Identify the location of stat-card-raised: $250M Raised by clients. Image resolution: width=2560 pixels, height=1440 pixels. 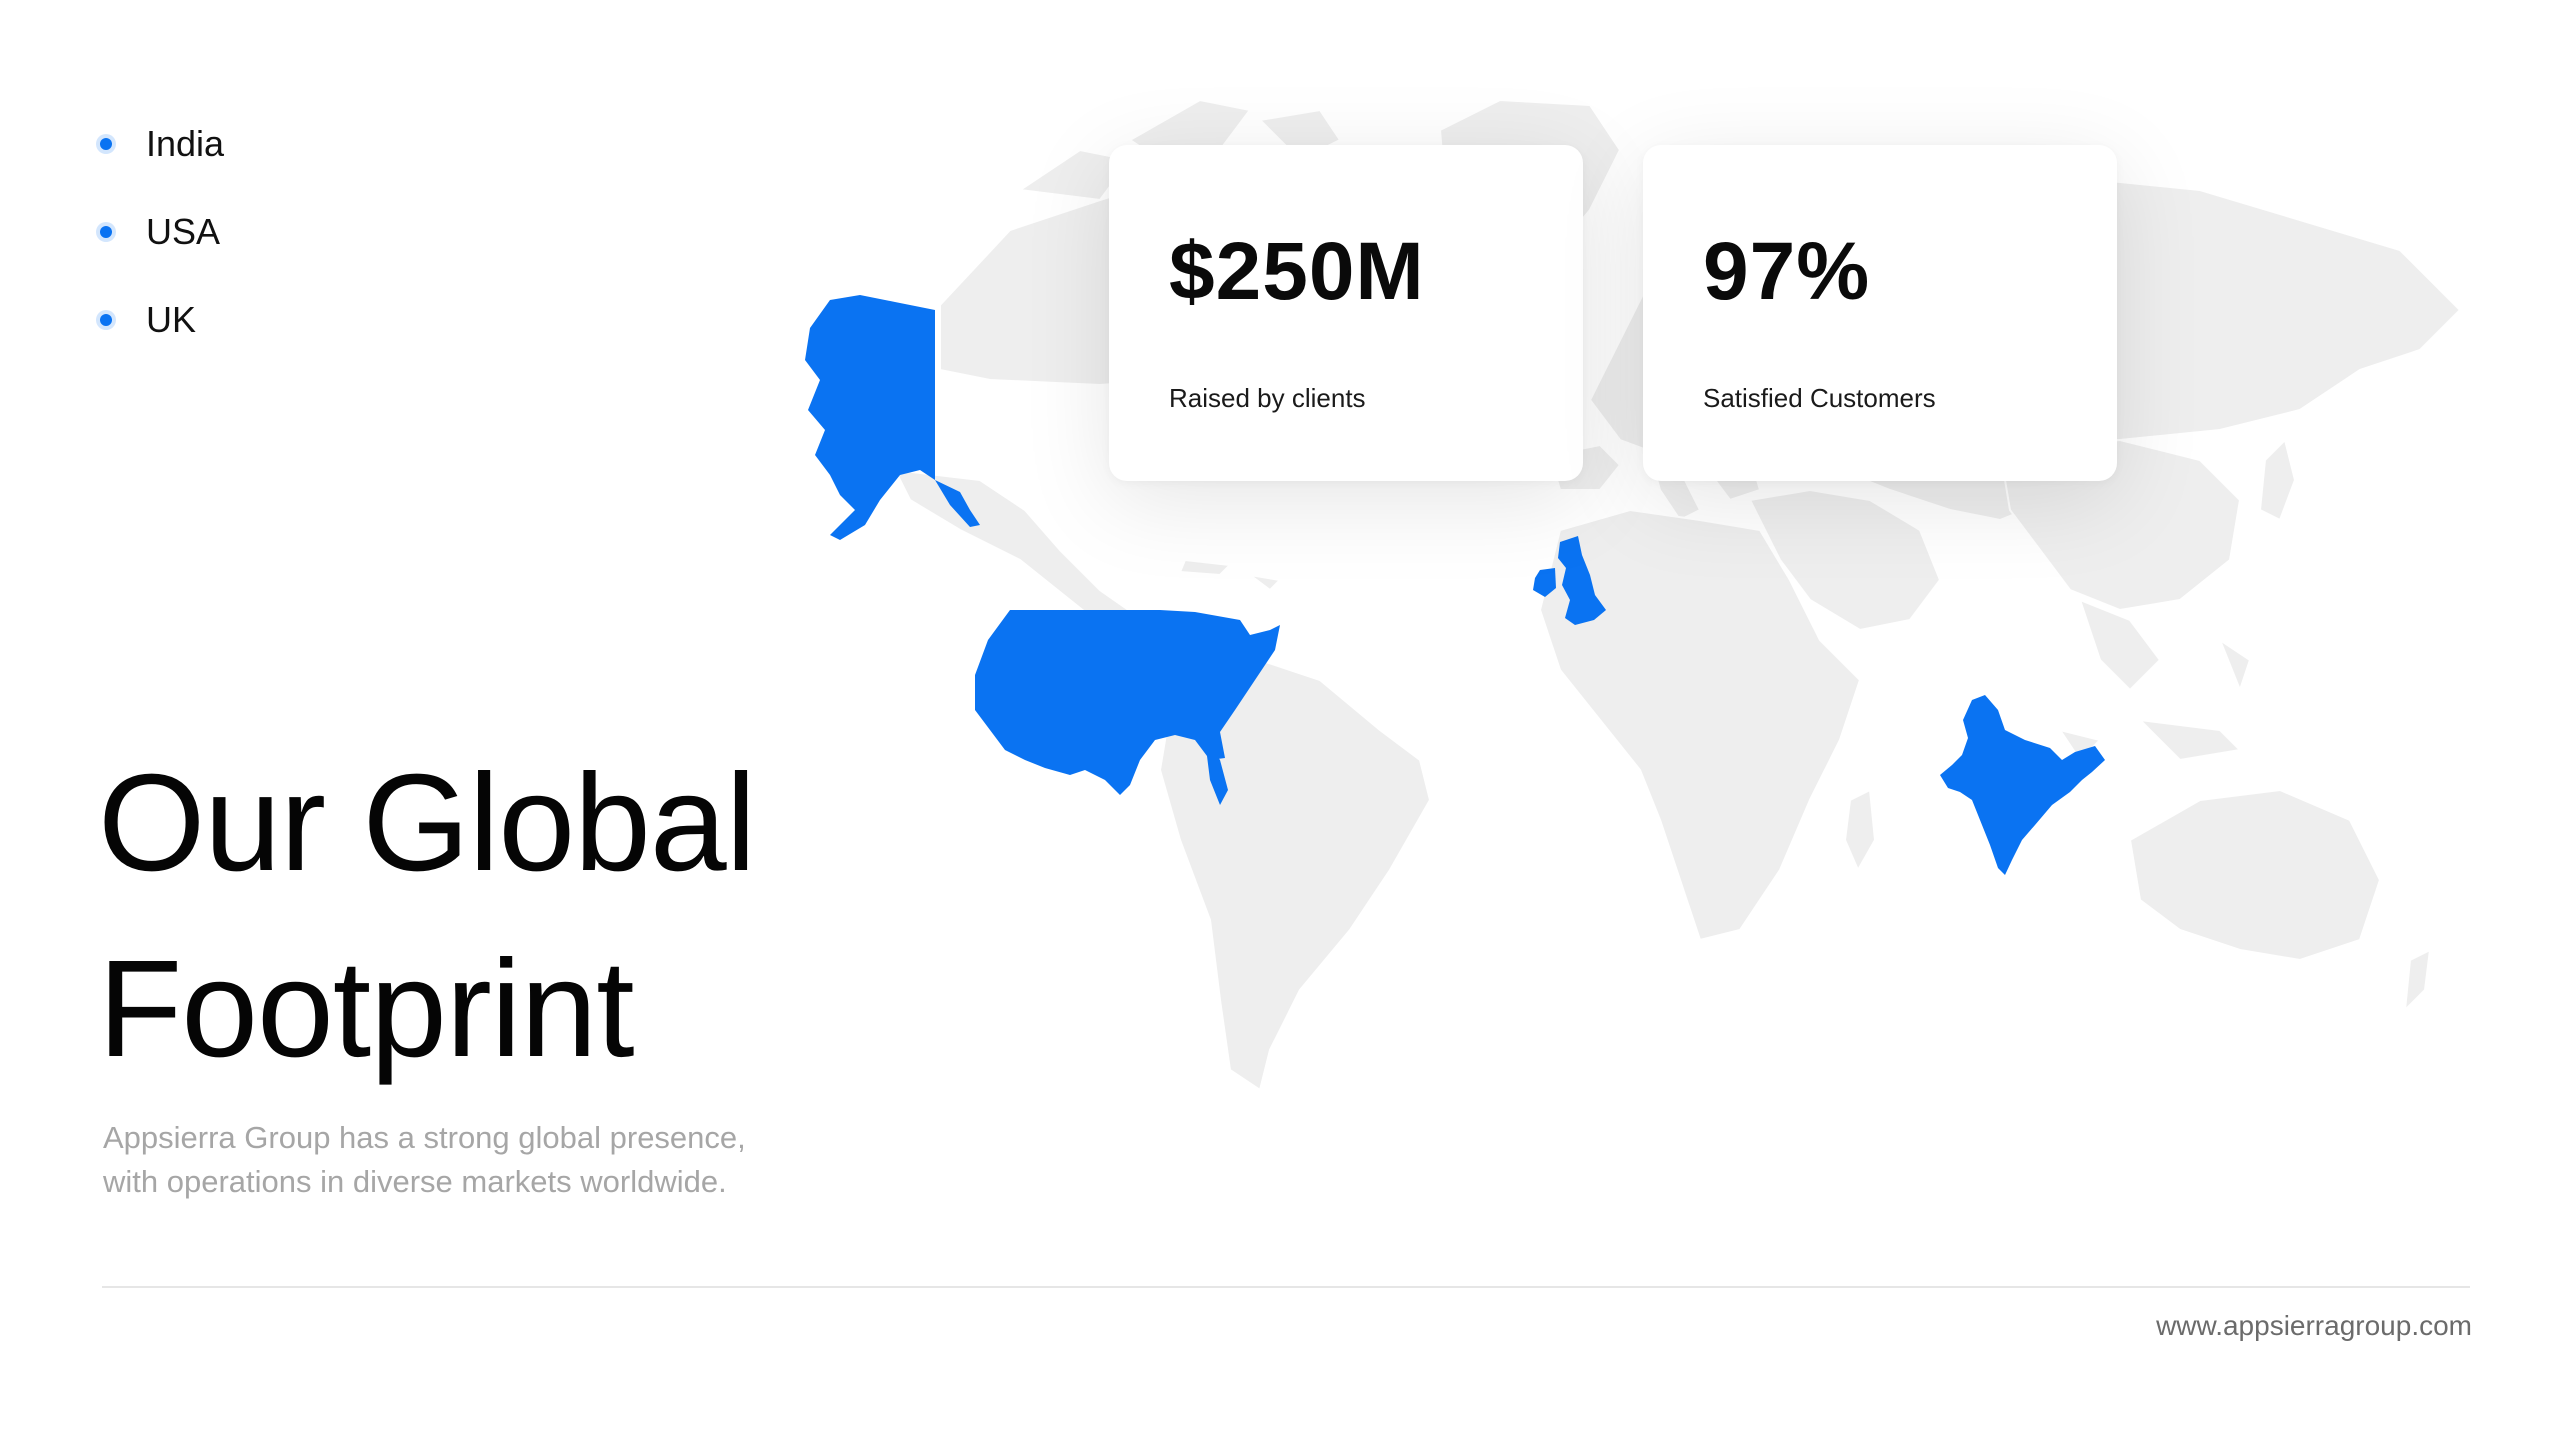
(1346, 313).